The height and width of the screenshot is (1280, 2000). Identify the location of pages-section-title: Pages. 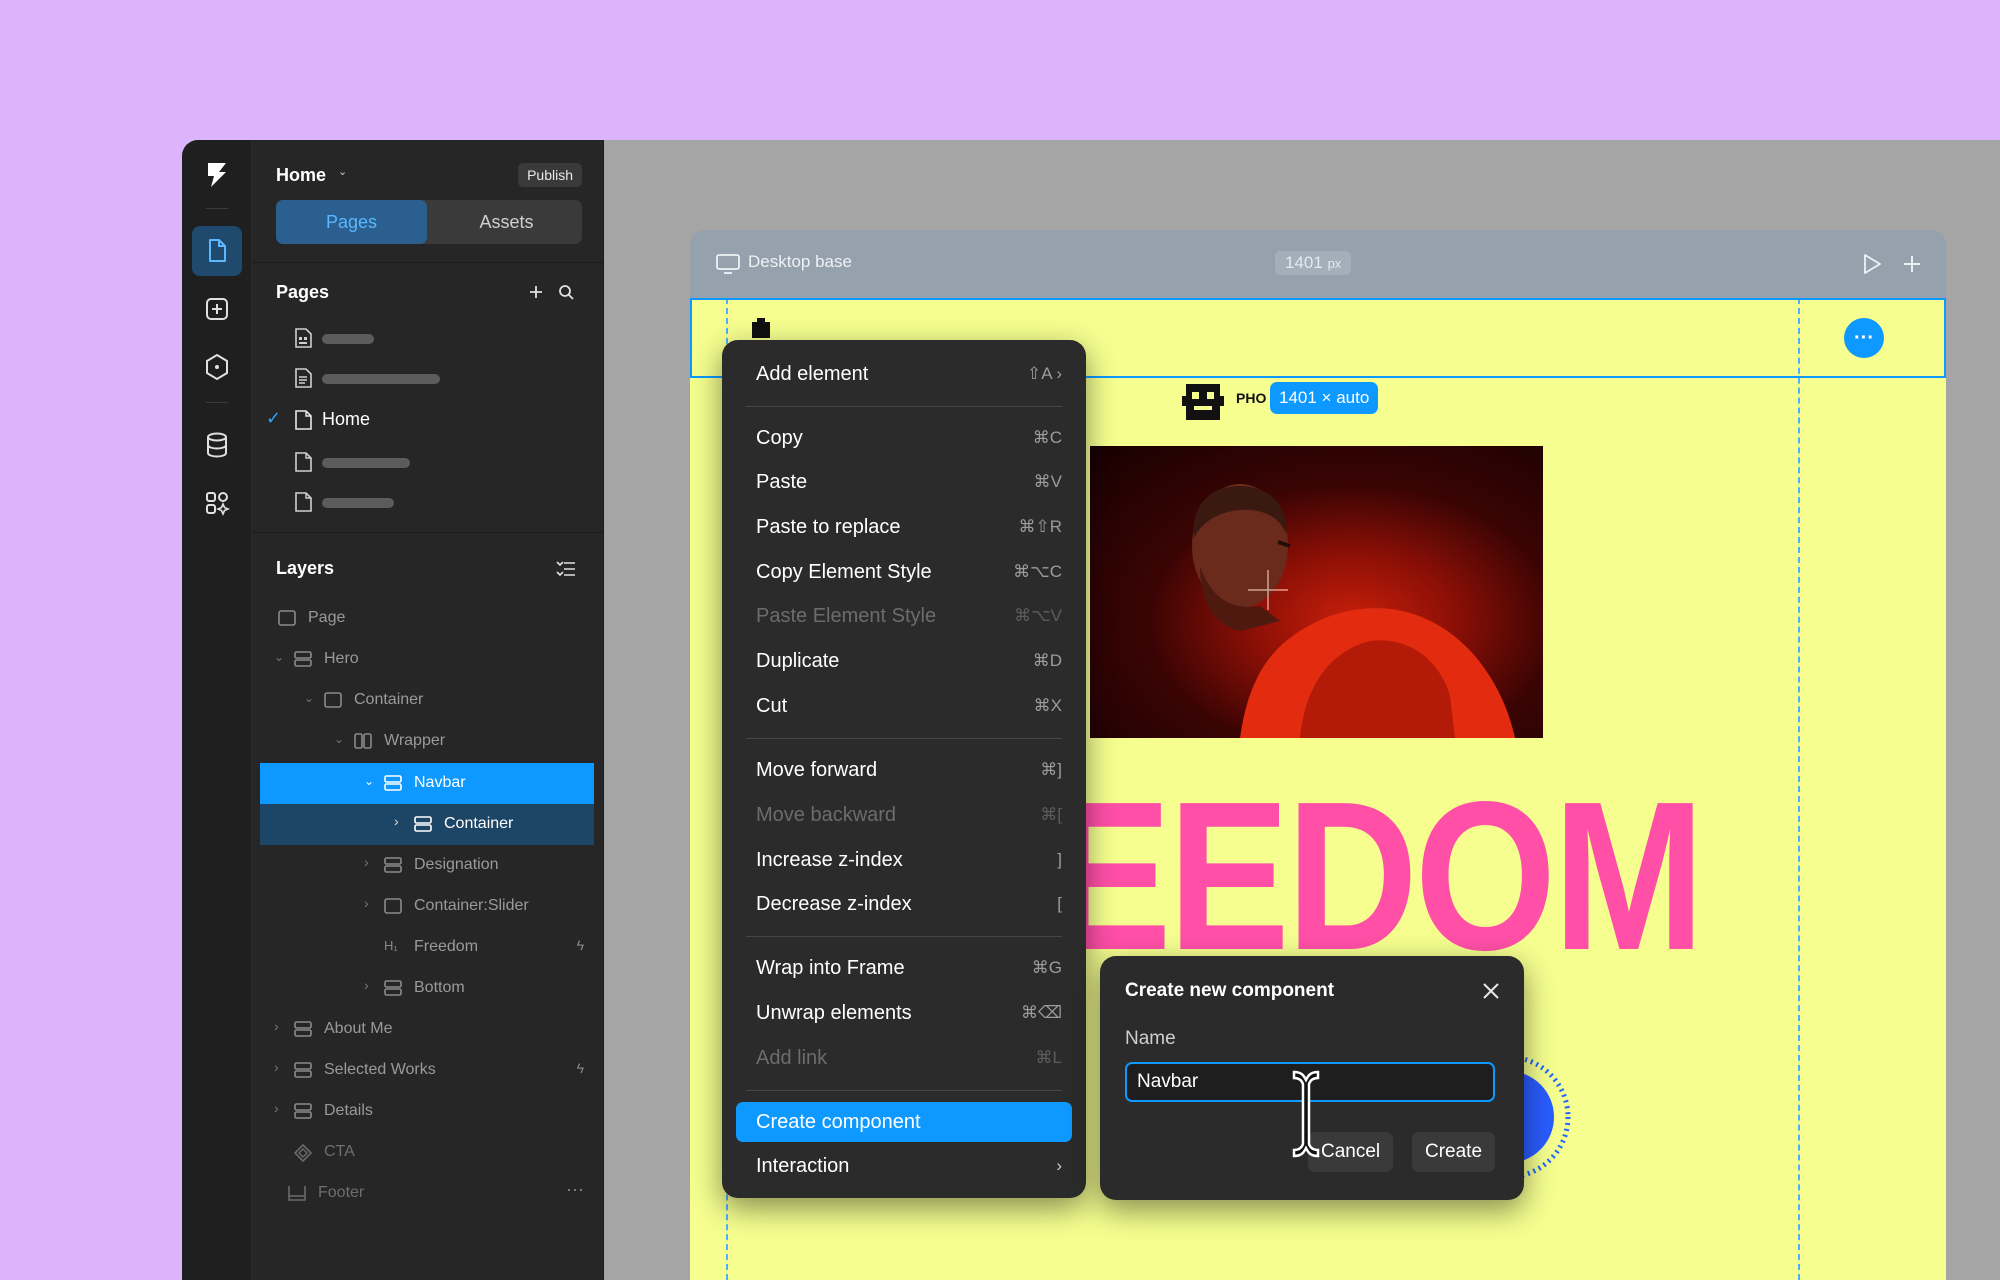
(303, 292).